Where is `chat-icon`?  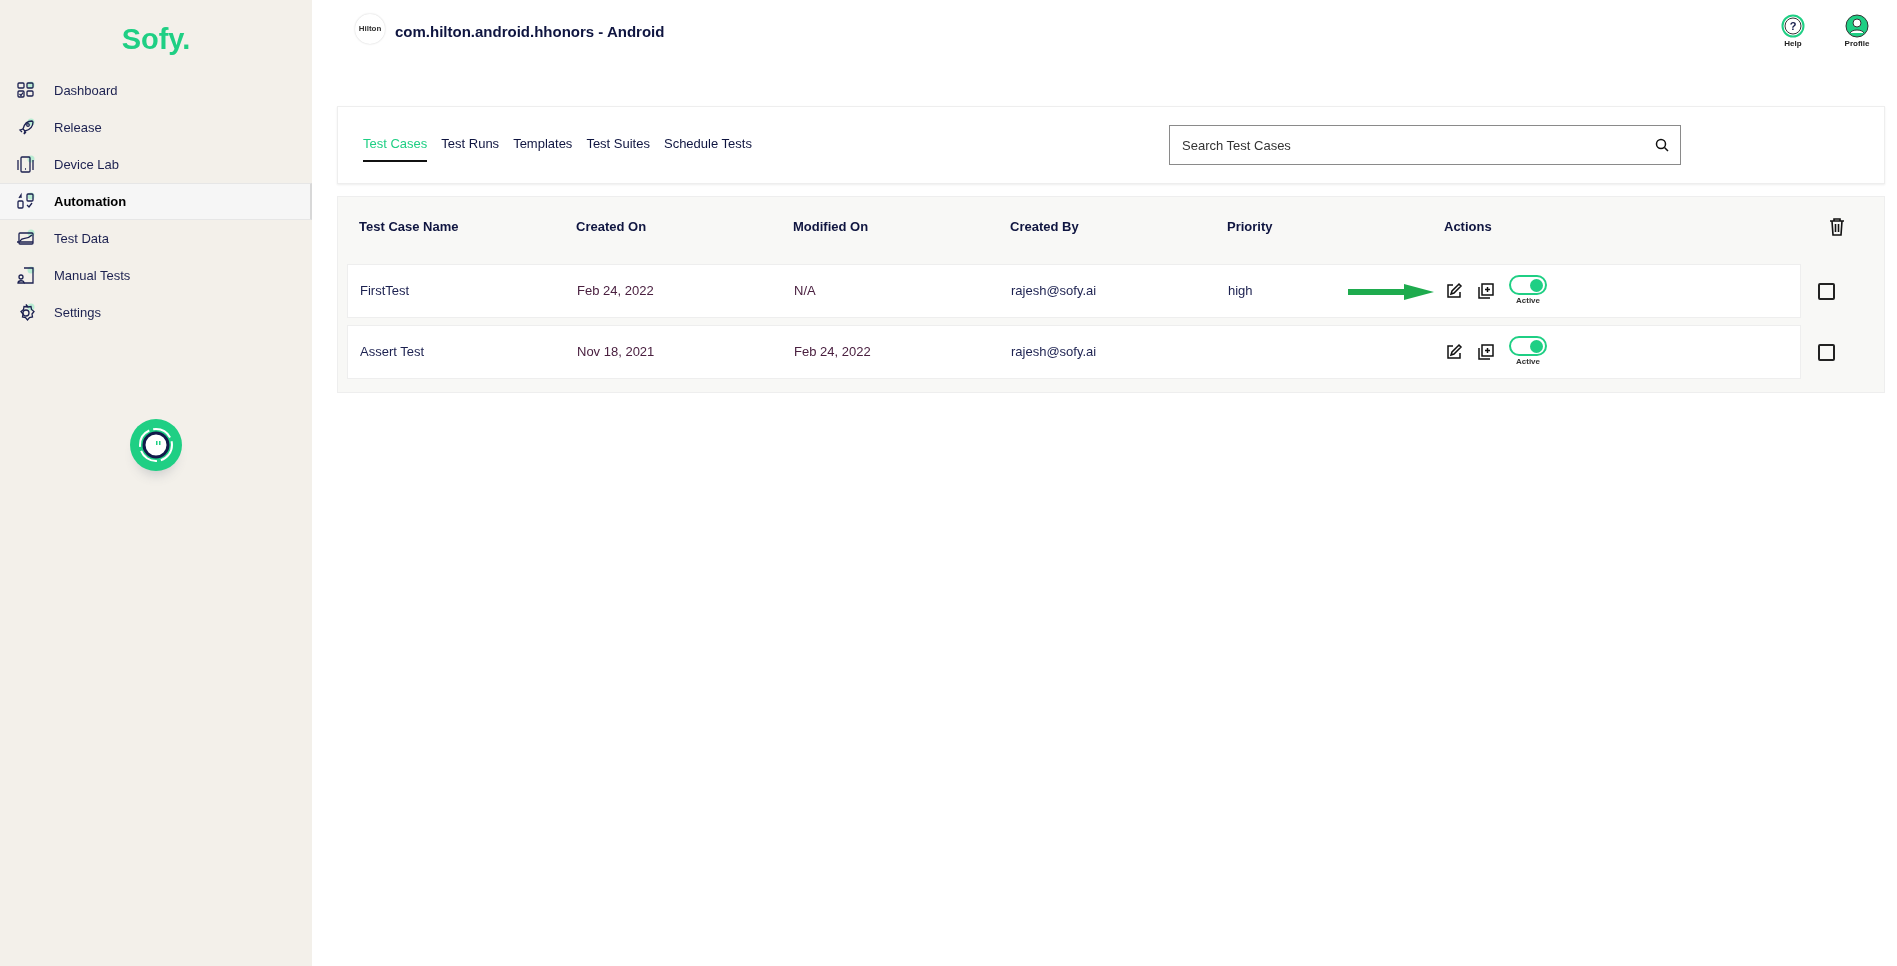
chat-icon is located at coordinates (156, 445).